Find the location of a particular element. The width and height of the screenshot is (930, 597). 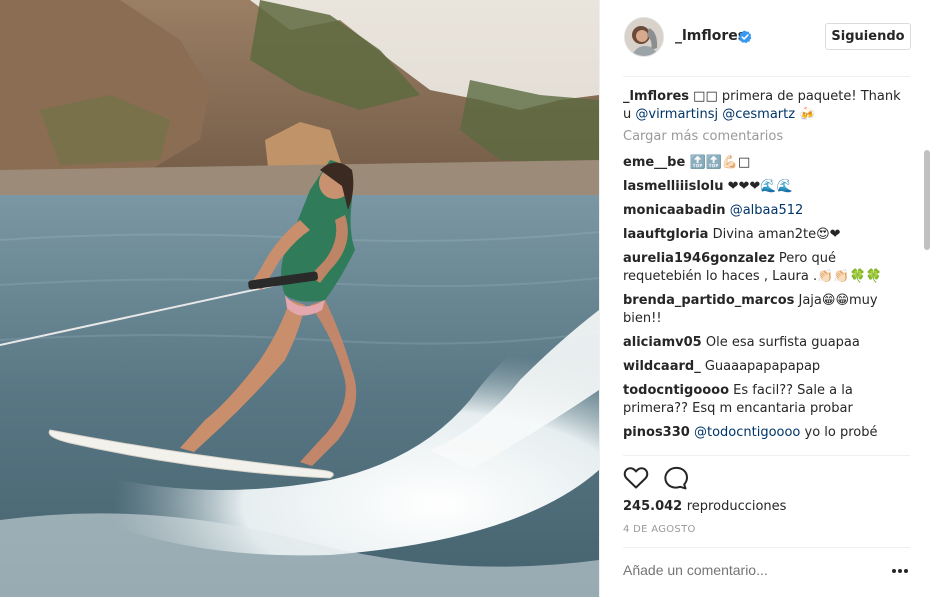

load-more-comments-link: Cargar más comentarios is located at coordinates (766, 137).